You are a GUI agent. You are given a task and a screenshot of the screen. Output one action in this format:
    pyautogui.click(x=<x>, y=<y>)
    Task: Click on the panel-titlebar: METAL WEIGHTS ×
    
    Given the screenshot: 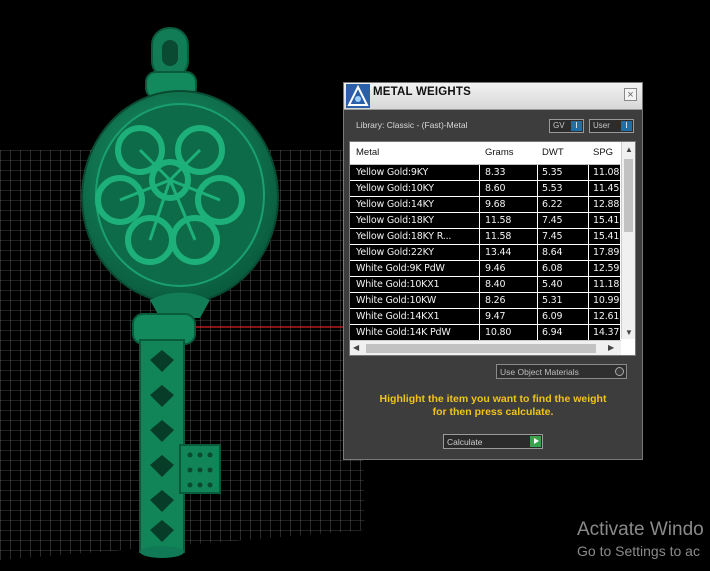 What is the action you would take?
    pyautogui.click(x=493, y=96)
    